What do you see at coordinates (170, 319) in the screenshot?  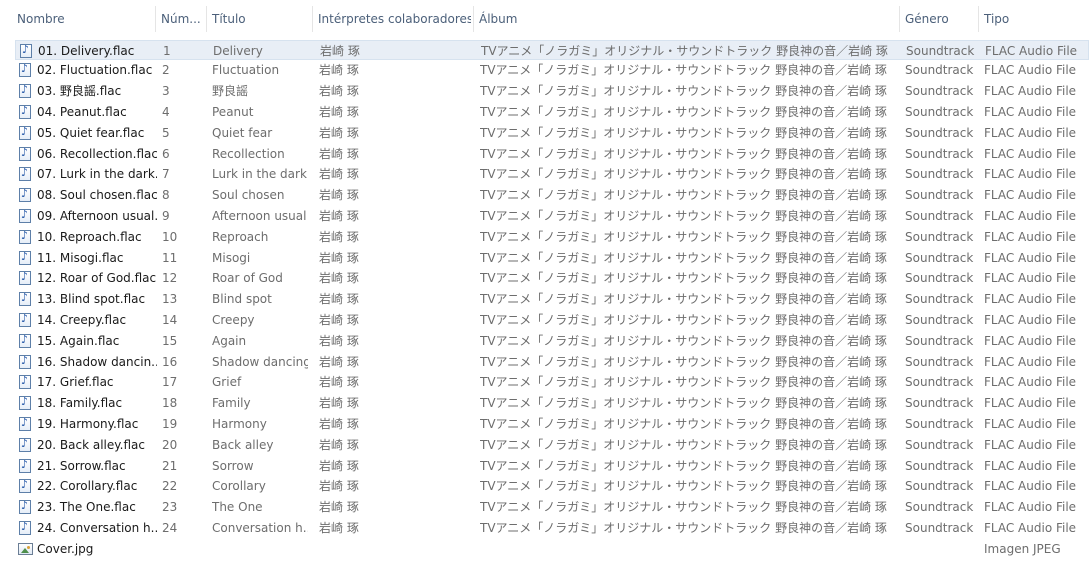 I see `cell-num: 14` at bounding box center [170, 319].